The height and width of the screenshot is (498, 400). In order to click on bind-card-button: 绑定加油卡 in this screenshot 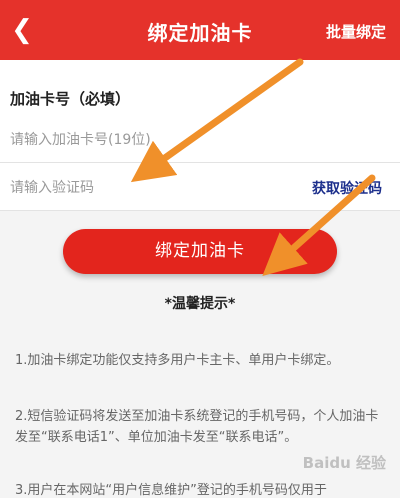, I will do `click(200, 251)`.